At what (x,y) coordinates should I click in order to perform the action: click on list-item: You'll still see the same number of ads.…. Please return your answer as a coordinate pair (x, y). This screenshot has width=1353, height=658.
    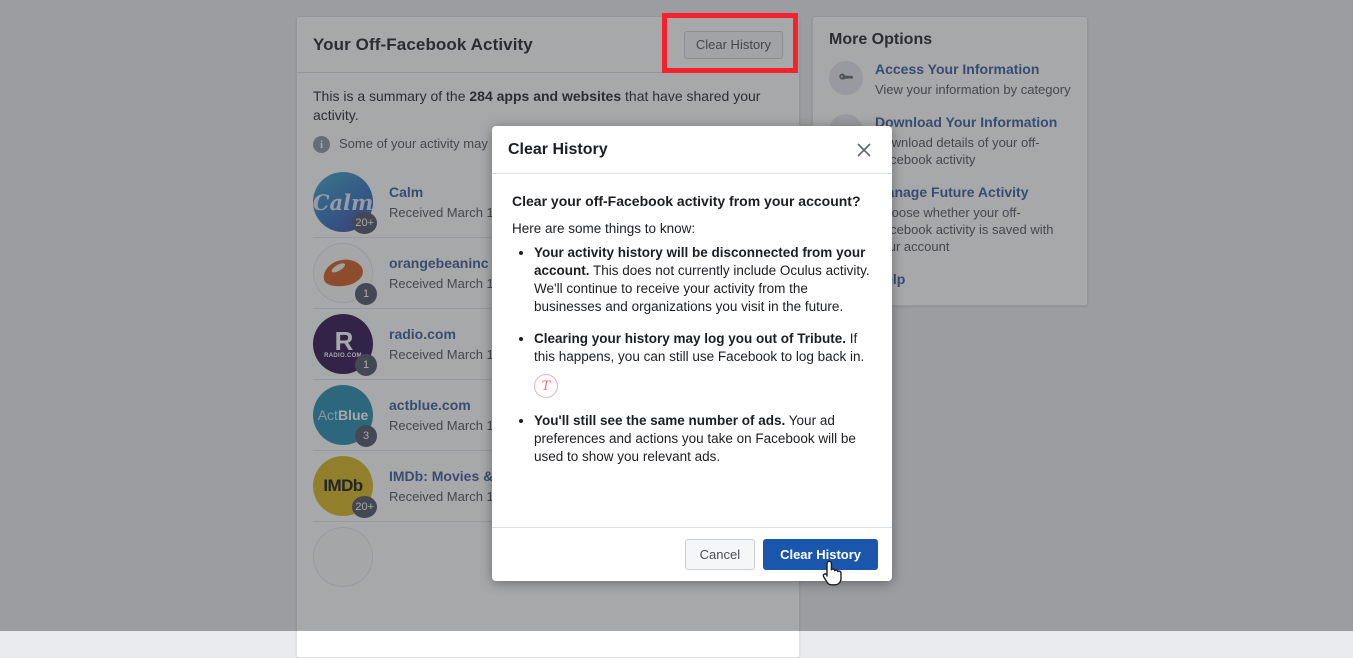
    Looking at the image, I should click on (703, 439).